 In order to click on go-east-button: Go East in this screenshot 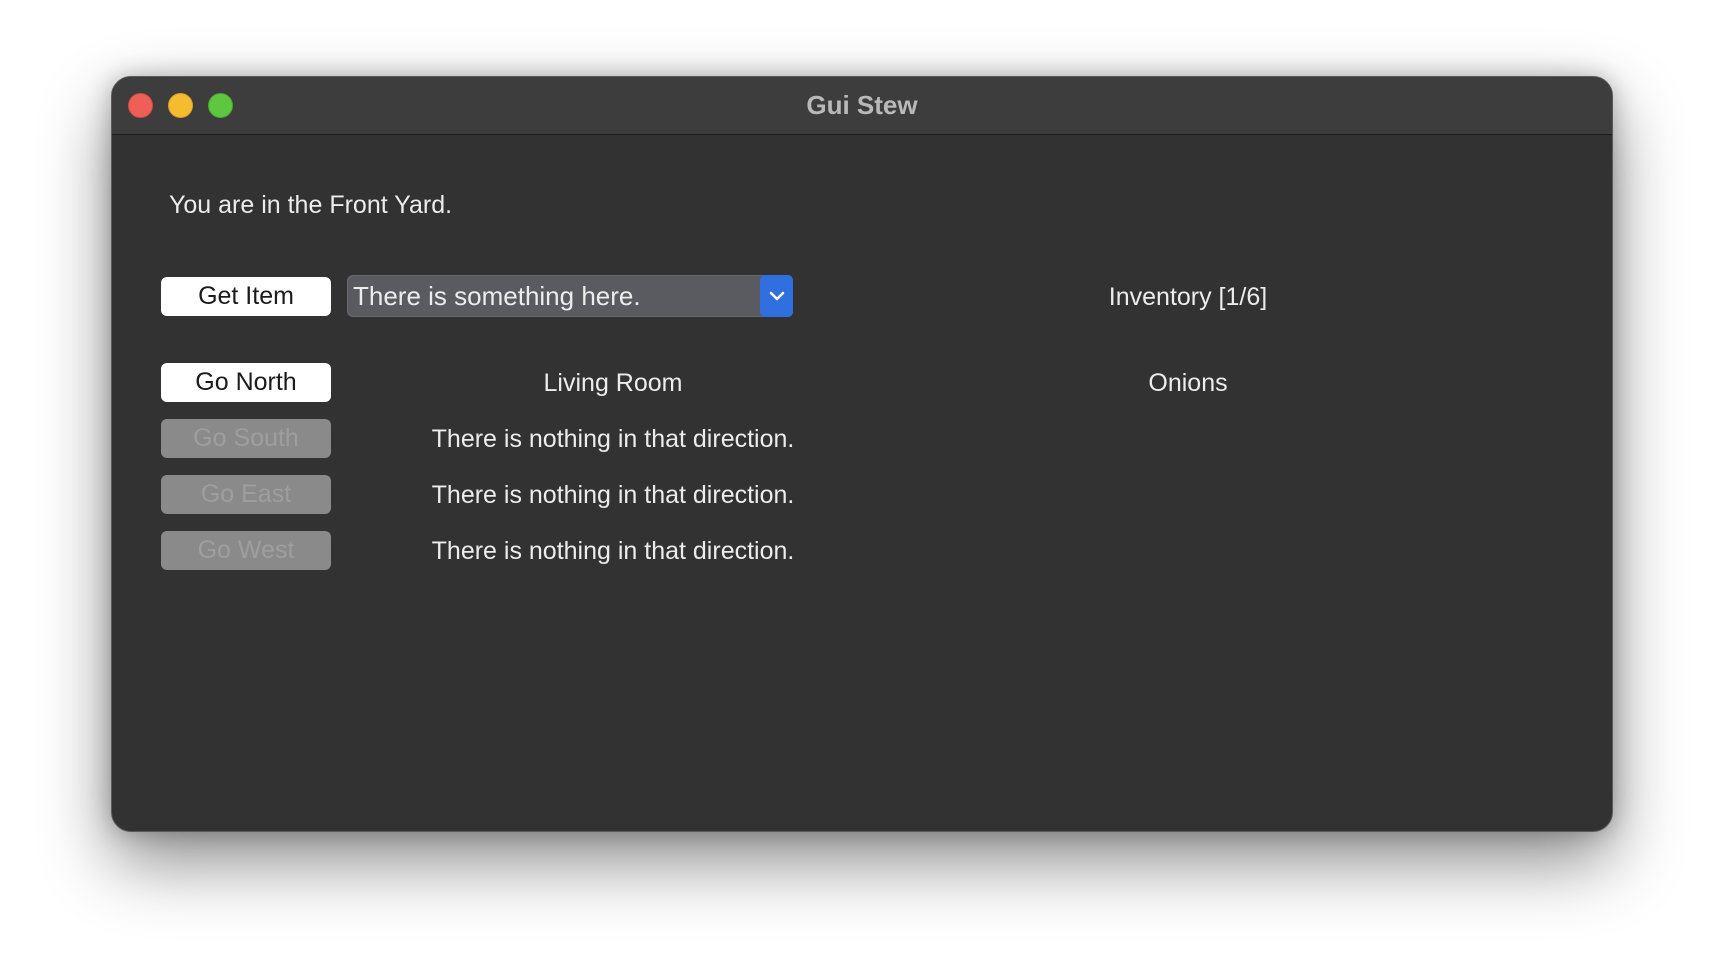, I will do `click(246, 494)`.